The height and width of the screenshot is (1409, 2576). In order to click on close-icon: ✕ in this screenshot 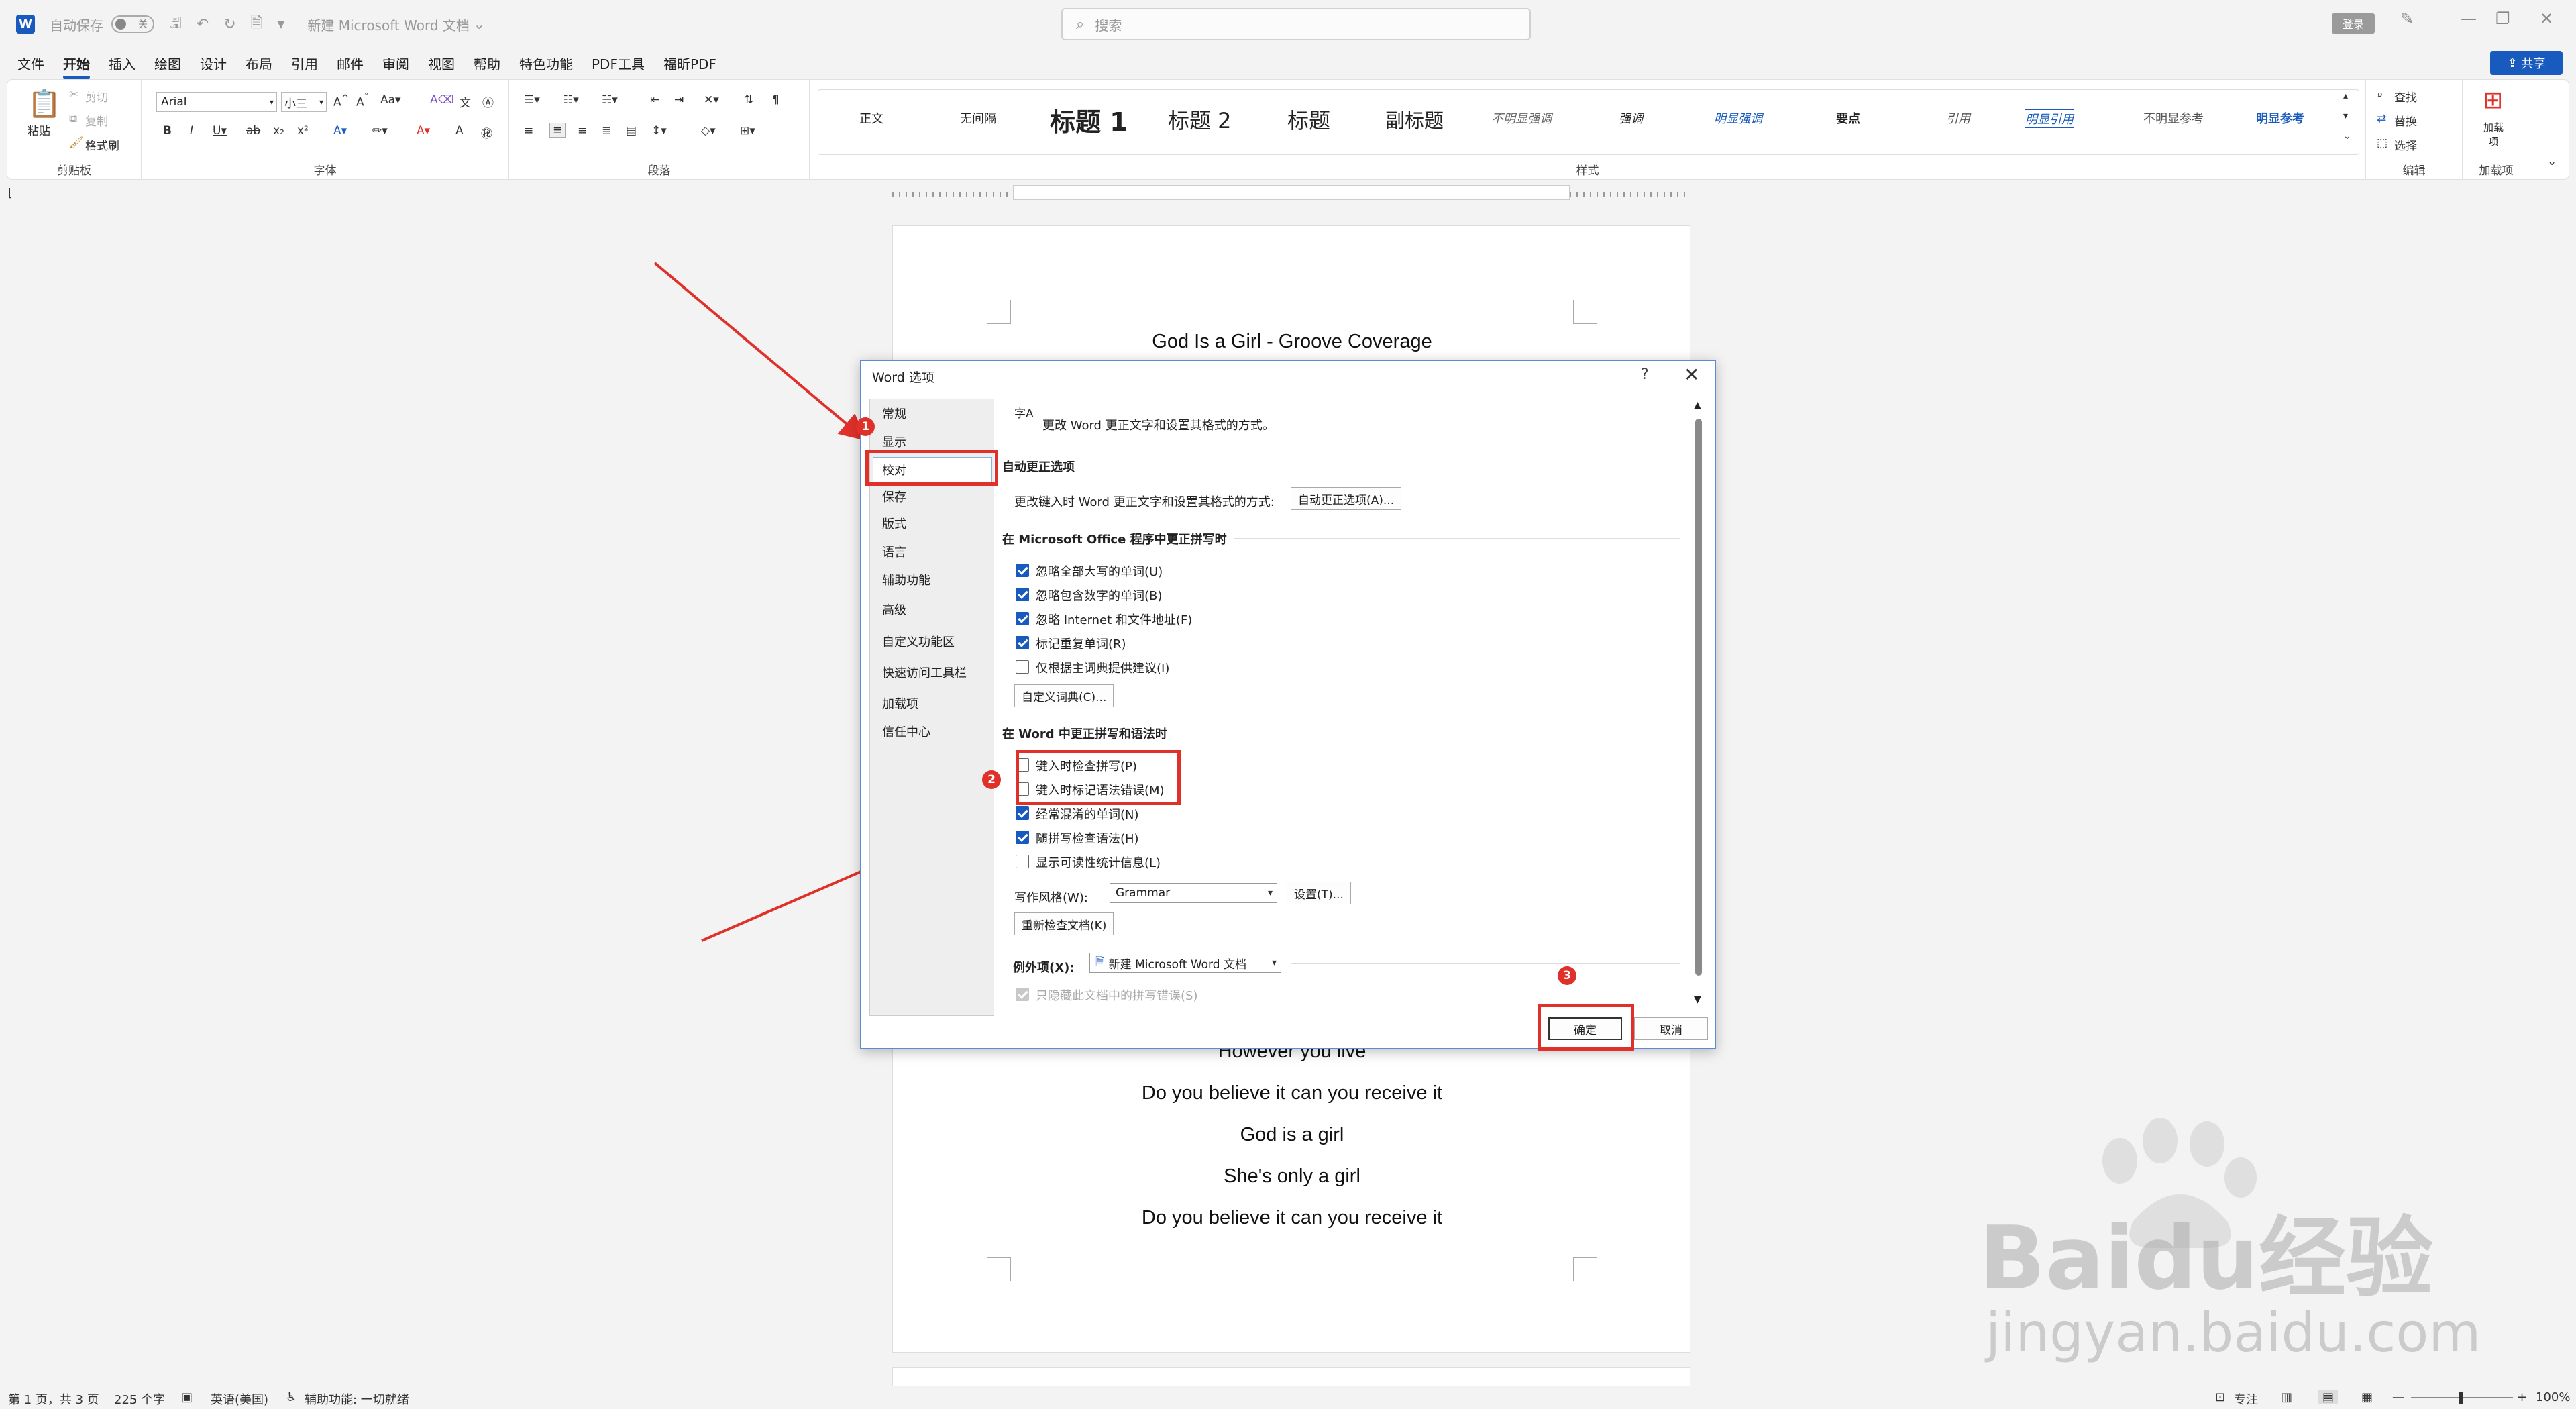, I will do `click(1691, 375)`.